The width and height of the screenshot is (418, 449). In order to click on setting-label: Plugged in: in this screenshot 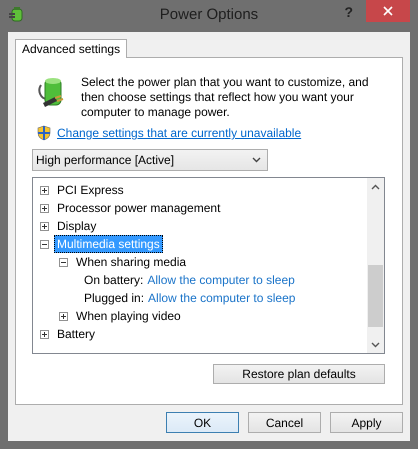, I will do `click(114, 298)`.